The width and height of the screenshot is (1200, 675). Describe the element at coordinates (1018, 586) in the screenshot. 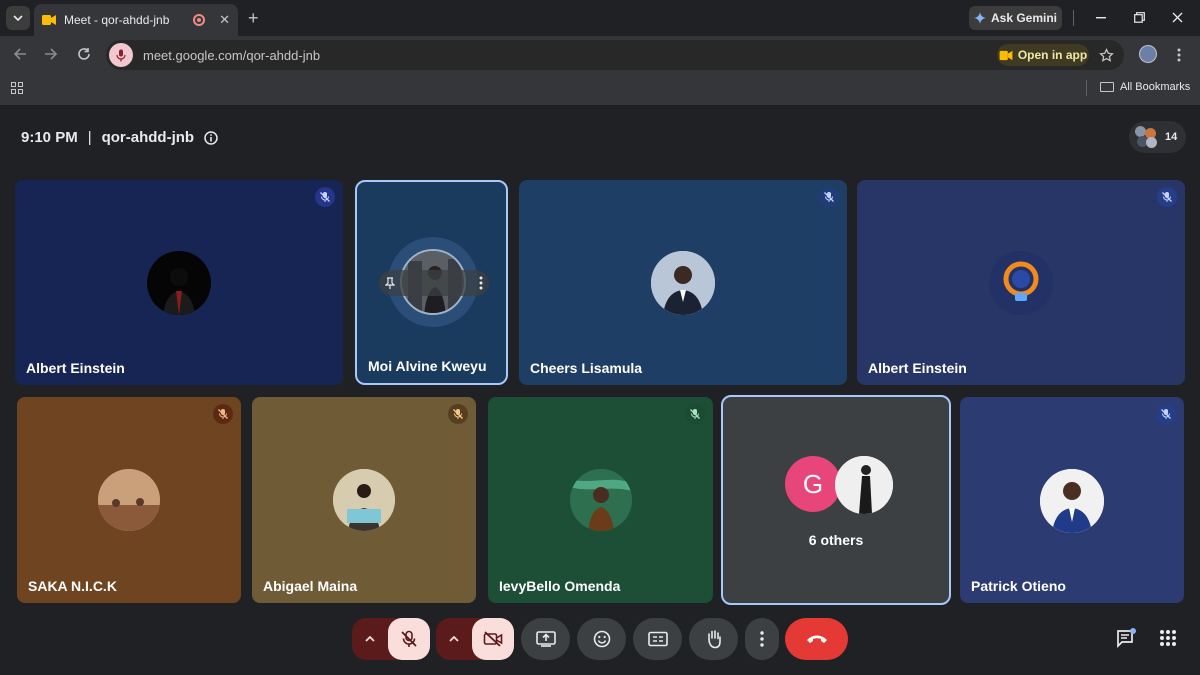

I see `participant-name: Patrick Otieno` at that location.